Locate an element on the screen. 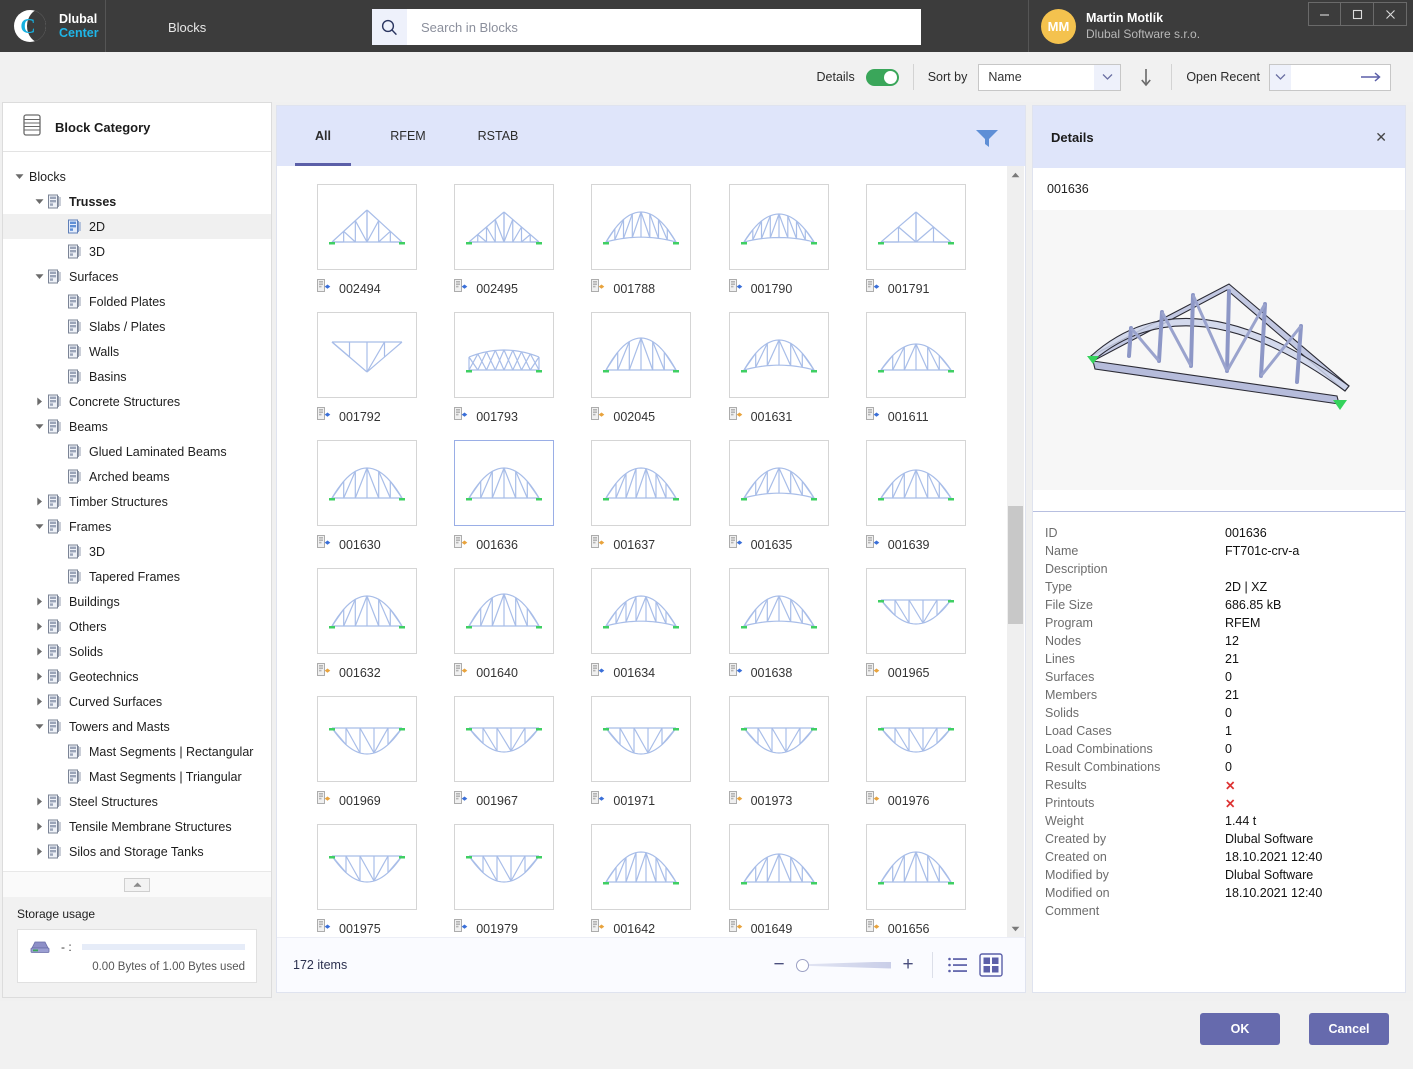 This screenshot has width=1413, height=1069. user-account: MM Martin Motlík Dlubal Software s.r.o. is located at coordinates (1120, 26).